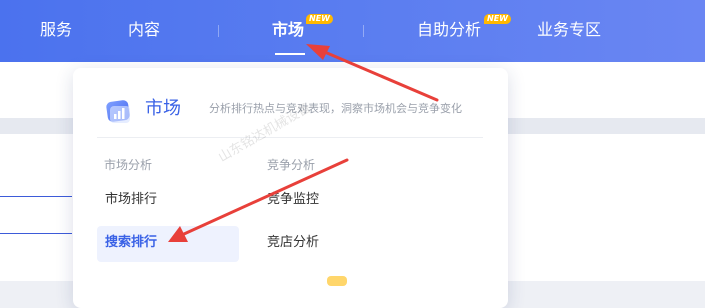  What do you see at coordinates (372, 73) in the screenshot?
I see `annotation-arrow-to-market-tab` at bounding box center [372, 73].